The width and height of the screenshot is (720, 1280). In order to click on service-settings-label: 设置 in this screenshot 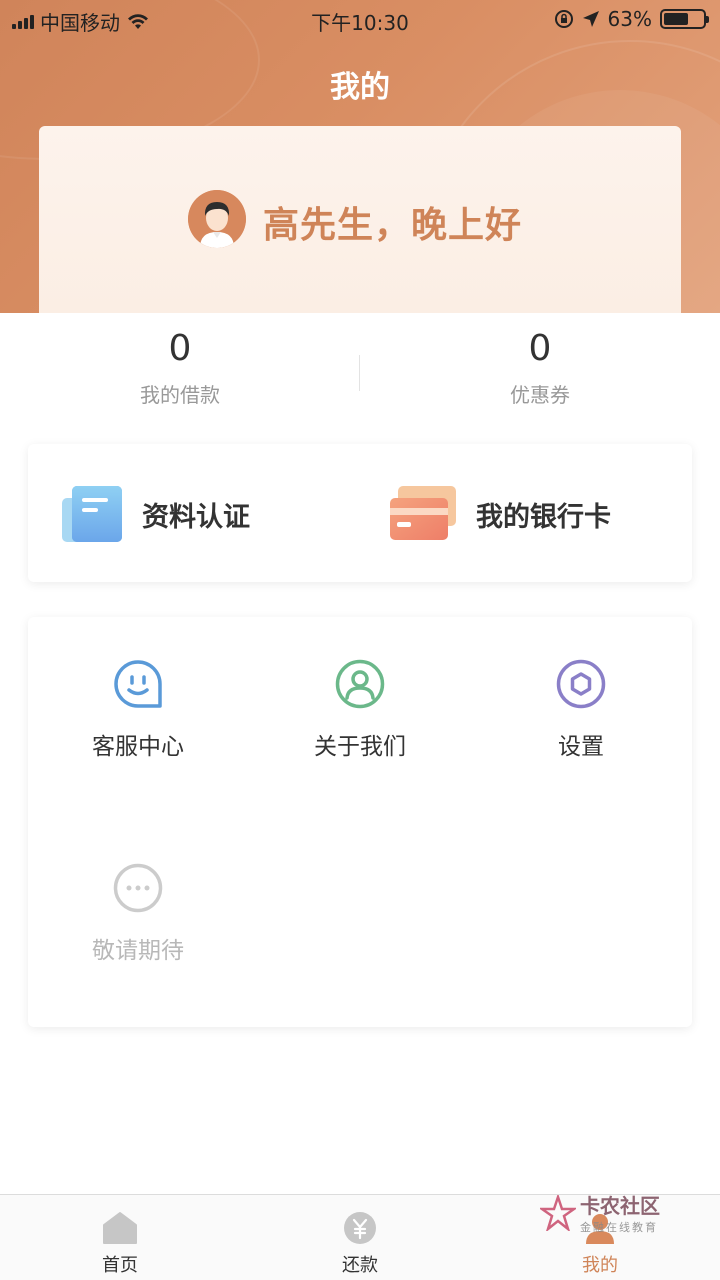, I will do `click(581, 747)`.